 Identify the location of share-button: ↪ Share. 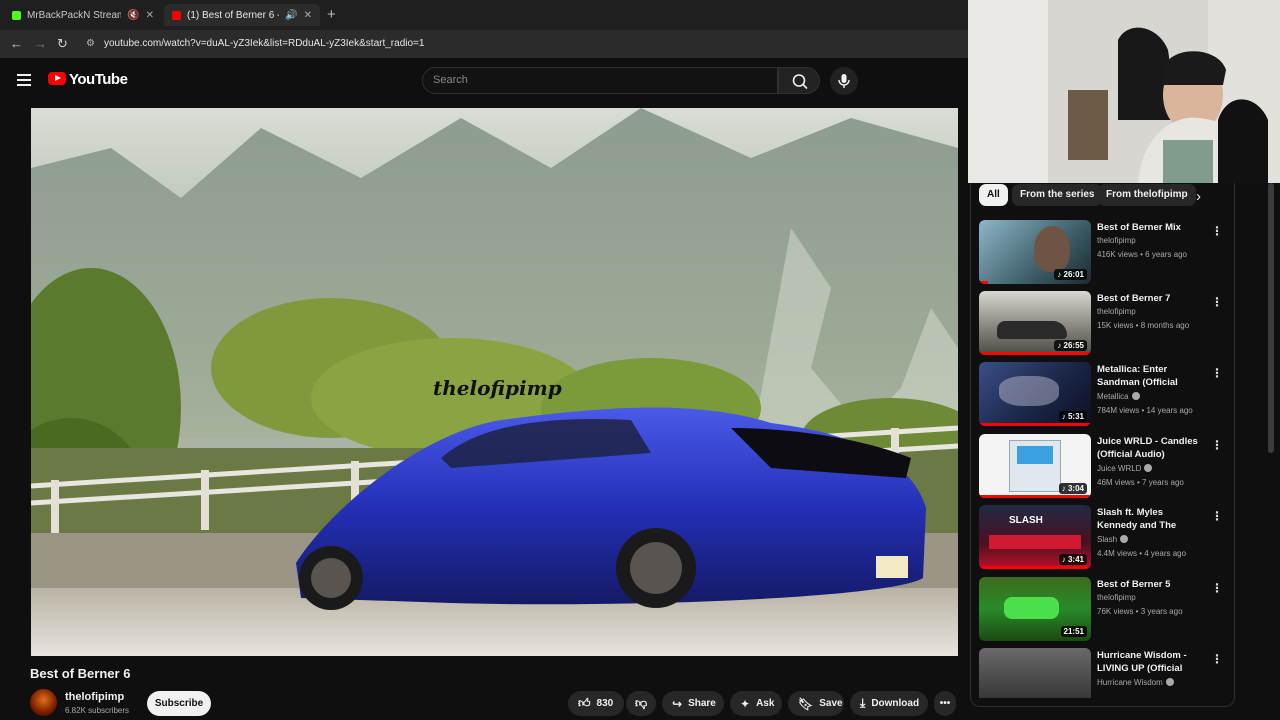
(693, 703).